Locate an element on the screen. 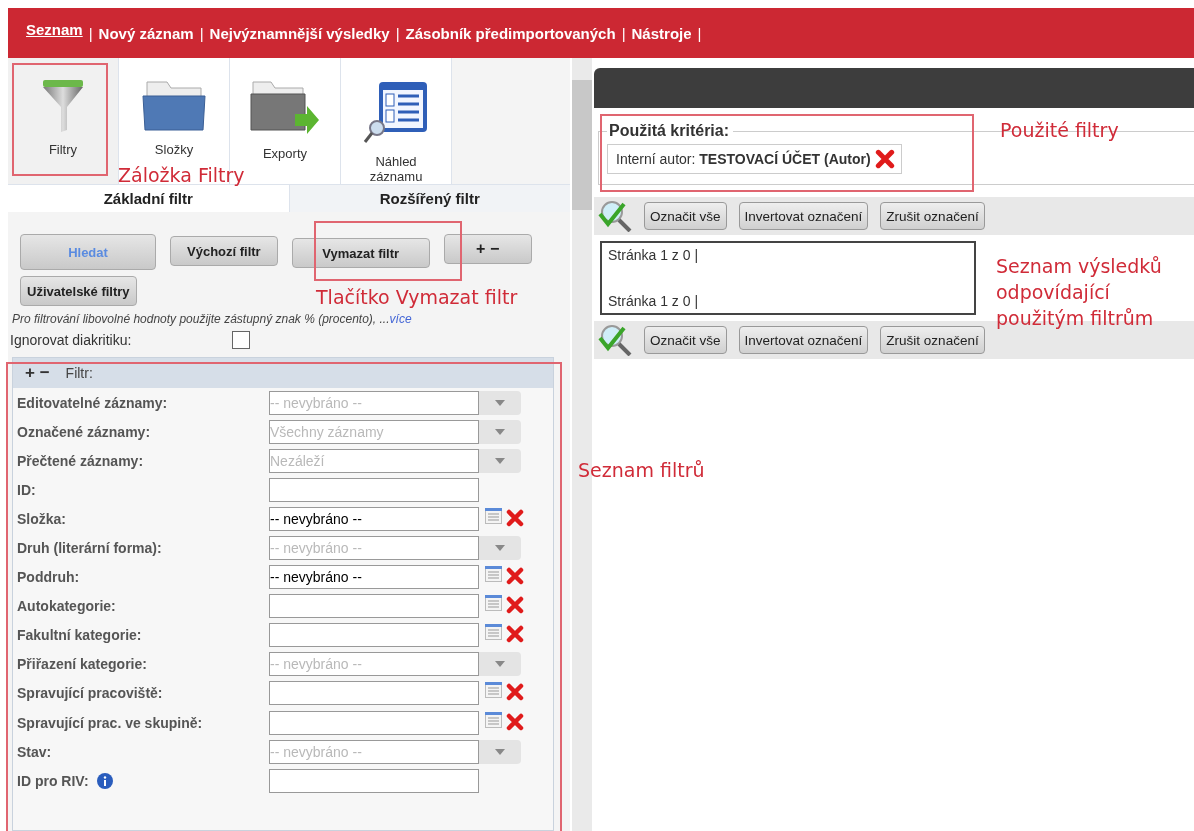  nav-link: Nový záznam is located at coordinates (146, 33).